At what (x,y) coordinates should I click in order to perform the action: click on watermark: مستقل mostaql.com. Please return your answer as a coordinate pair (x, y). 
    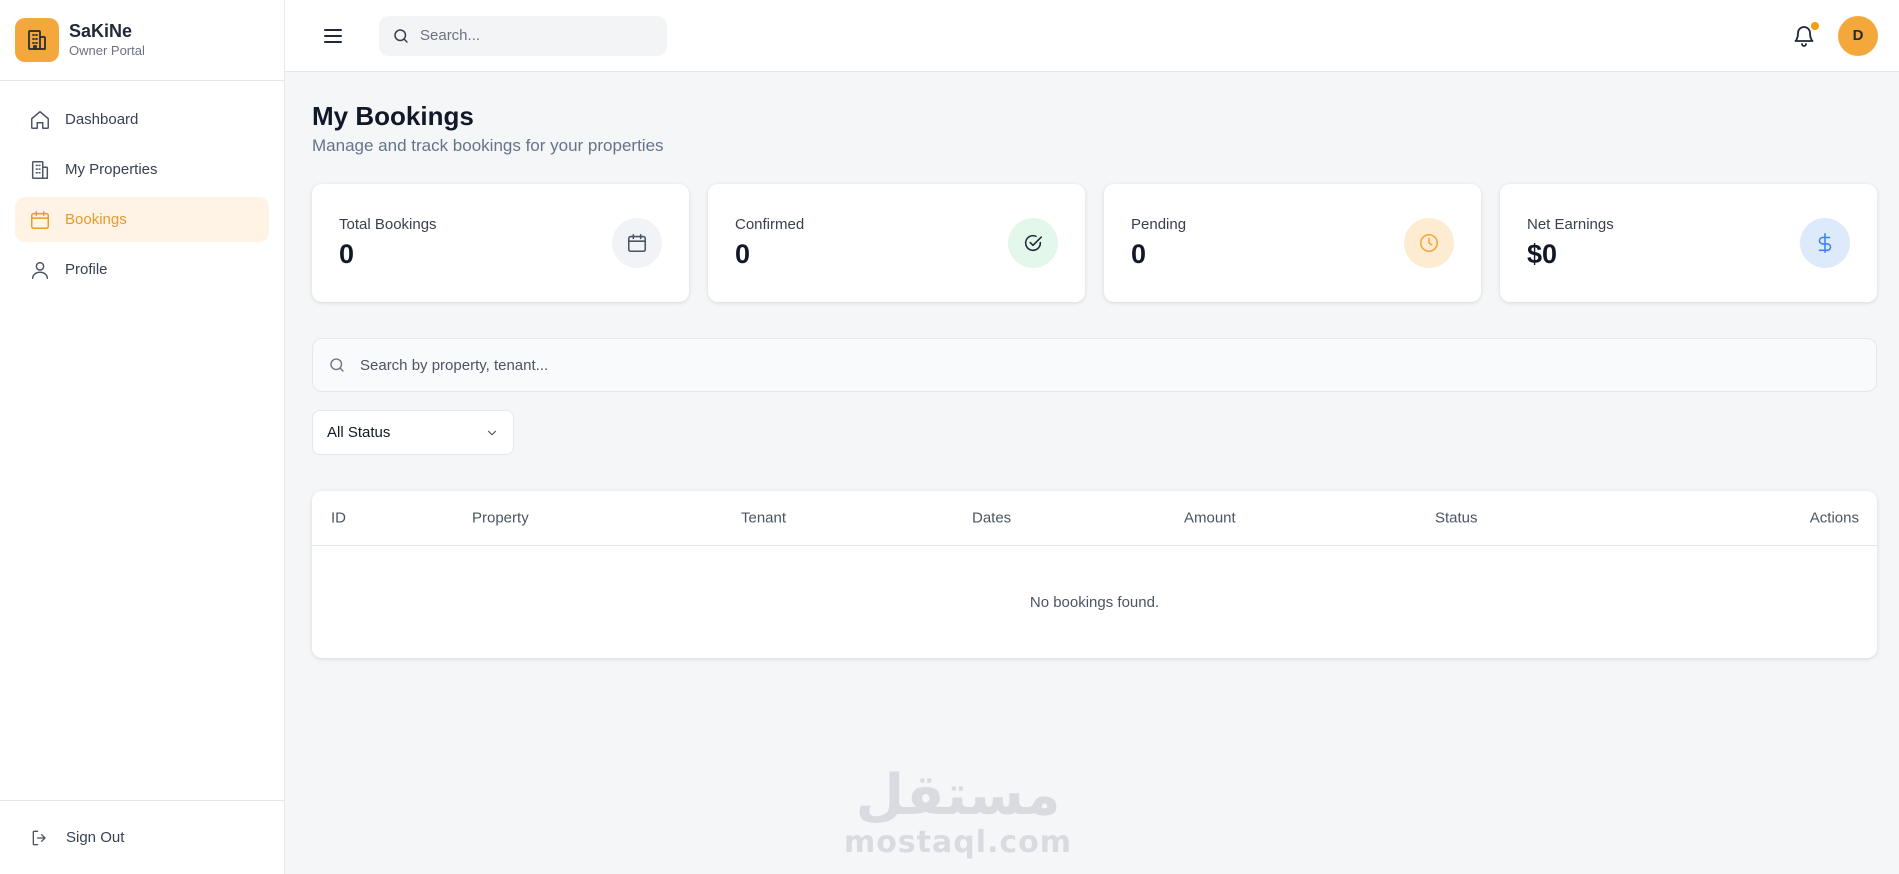
    Looking at the image, I should click on (958, 813).